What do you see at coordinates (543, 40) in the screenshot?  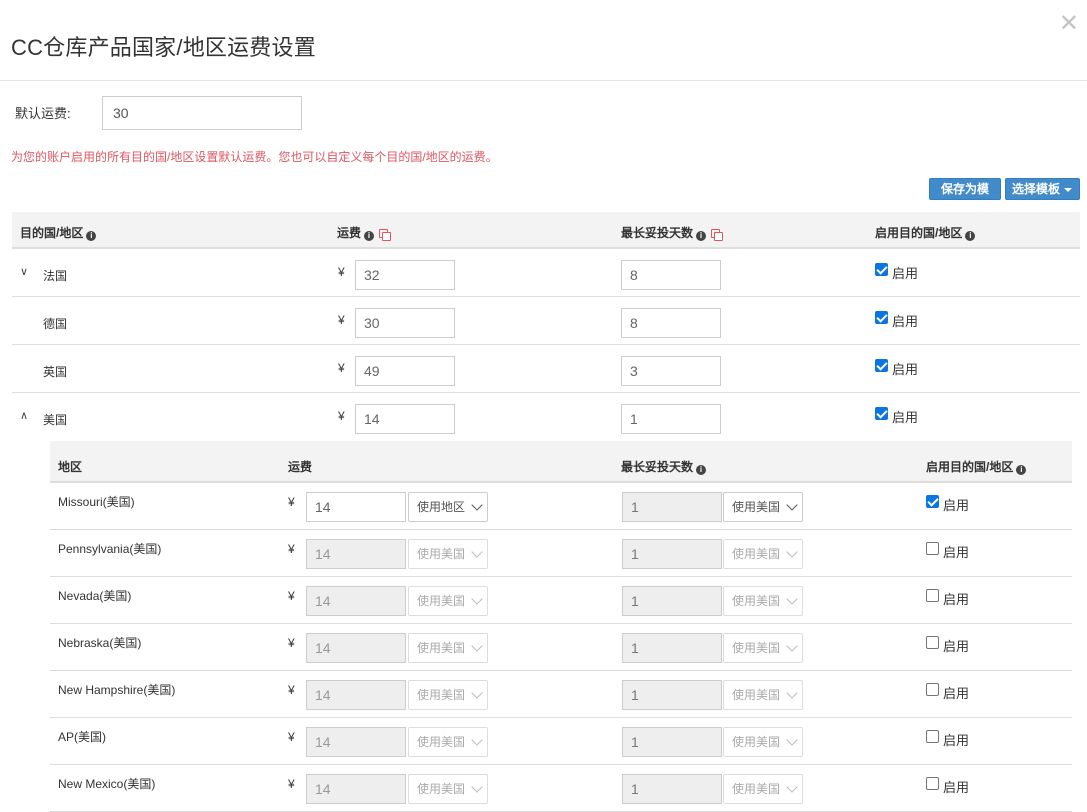 I see `modal-header: CC仓库产品国家/地区运费设置 ✕` at bounding box center [543, 40].